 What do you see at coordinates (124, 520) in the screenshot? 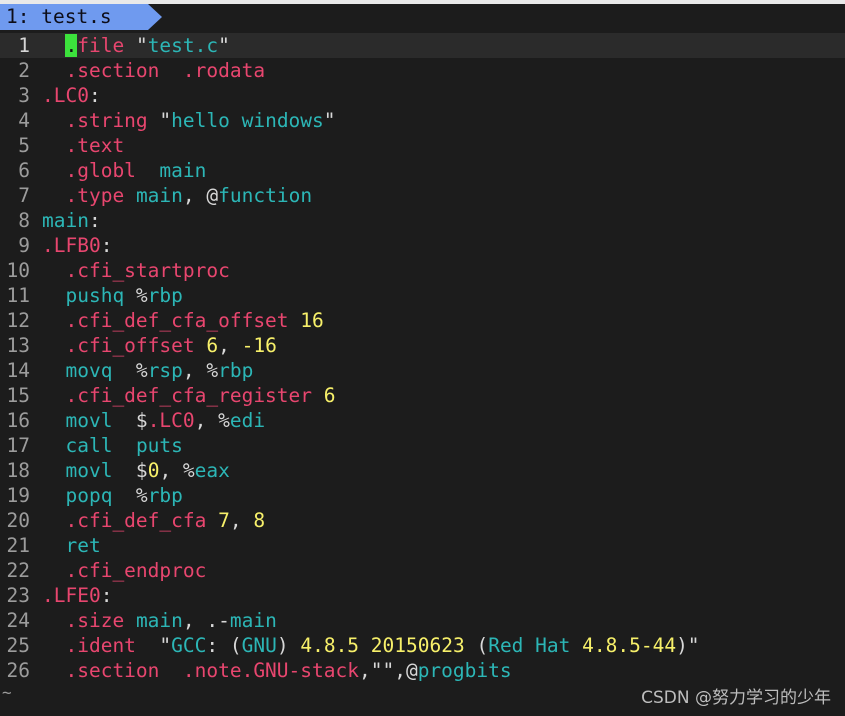
I see `code-token: .cfi_def_cfa` at bounding box center [124, 520].